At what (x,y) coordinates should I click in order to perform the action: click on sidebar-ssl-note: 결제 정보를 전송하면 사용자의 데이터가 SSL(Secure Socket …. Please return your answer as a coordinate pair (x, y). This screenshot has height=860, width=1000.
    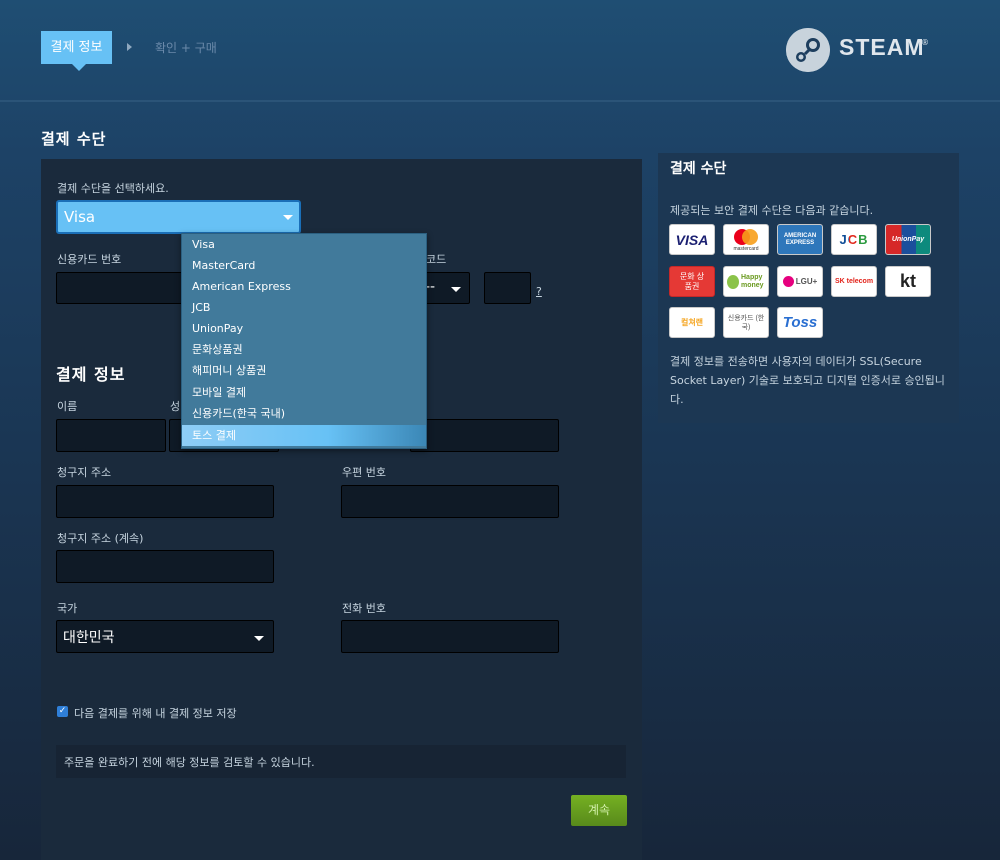
    Looking at the image, I should click on (807, 380).